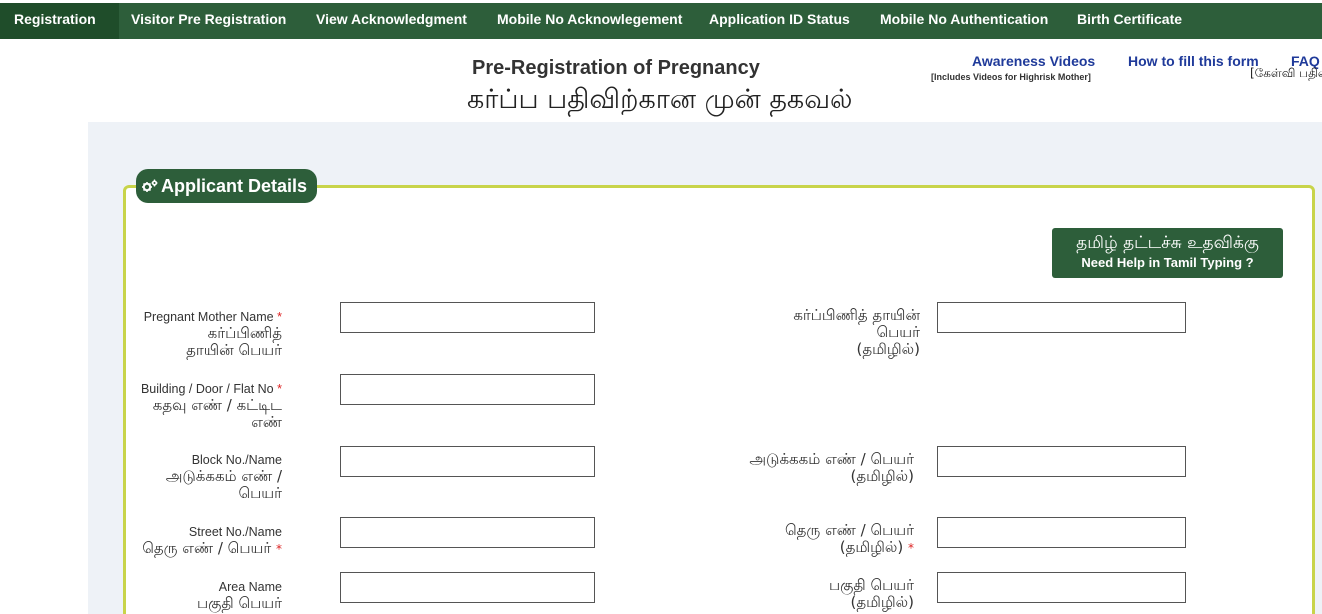 This screenshot has height=614, width=1322. Describe the element at coordinates (856, 332) in the screenshot. I see `mother-name-tamil-label: கர்ப்பிணித் தாயின் பெயர் (தமிழில்)` at that location.